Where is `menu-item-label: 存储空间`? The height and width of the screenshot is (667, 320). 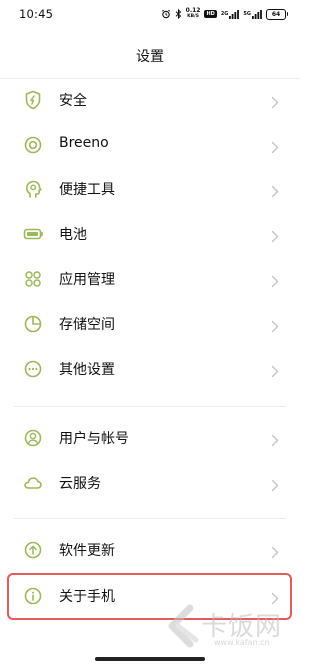 menu-item-label: 存储空间 is located at coordinates (87, 325).